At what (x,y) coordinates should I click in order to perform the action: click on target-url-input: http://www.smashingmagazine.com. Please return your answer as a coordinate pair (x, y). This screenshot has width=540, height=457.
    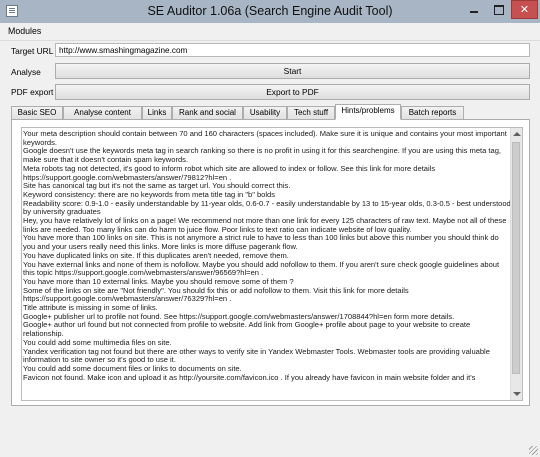
    Looking at the image, I should click on (292, 50).